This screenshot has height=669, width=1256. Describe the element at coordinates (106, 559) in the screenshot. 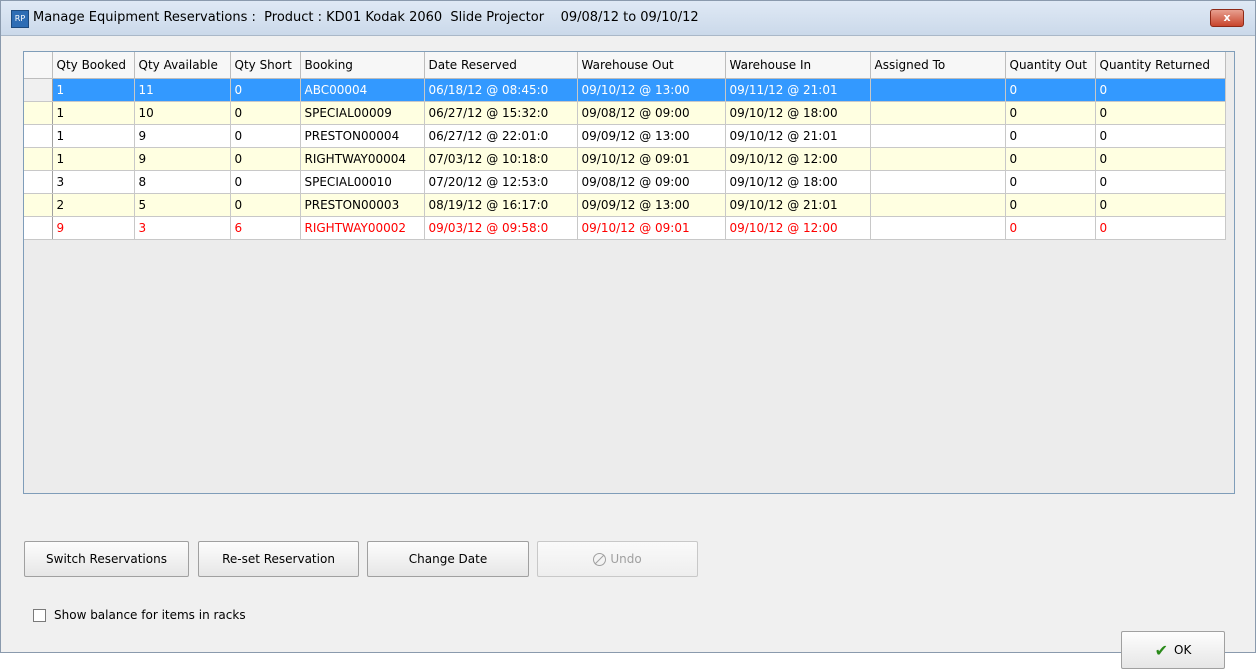

I see `switch-reservations-button: Switch Reservations` at that location.